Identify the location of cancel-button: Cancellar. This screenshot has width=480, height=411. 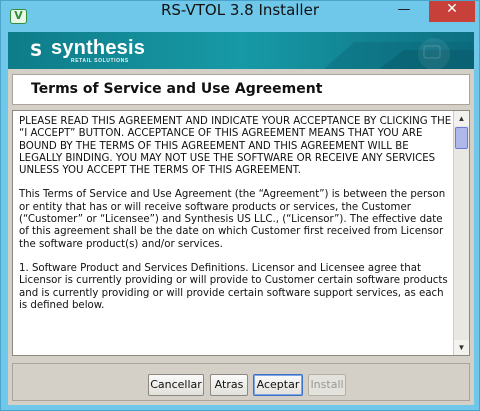
(176, 385).